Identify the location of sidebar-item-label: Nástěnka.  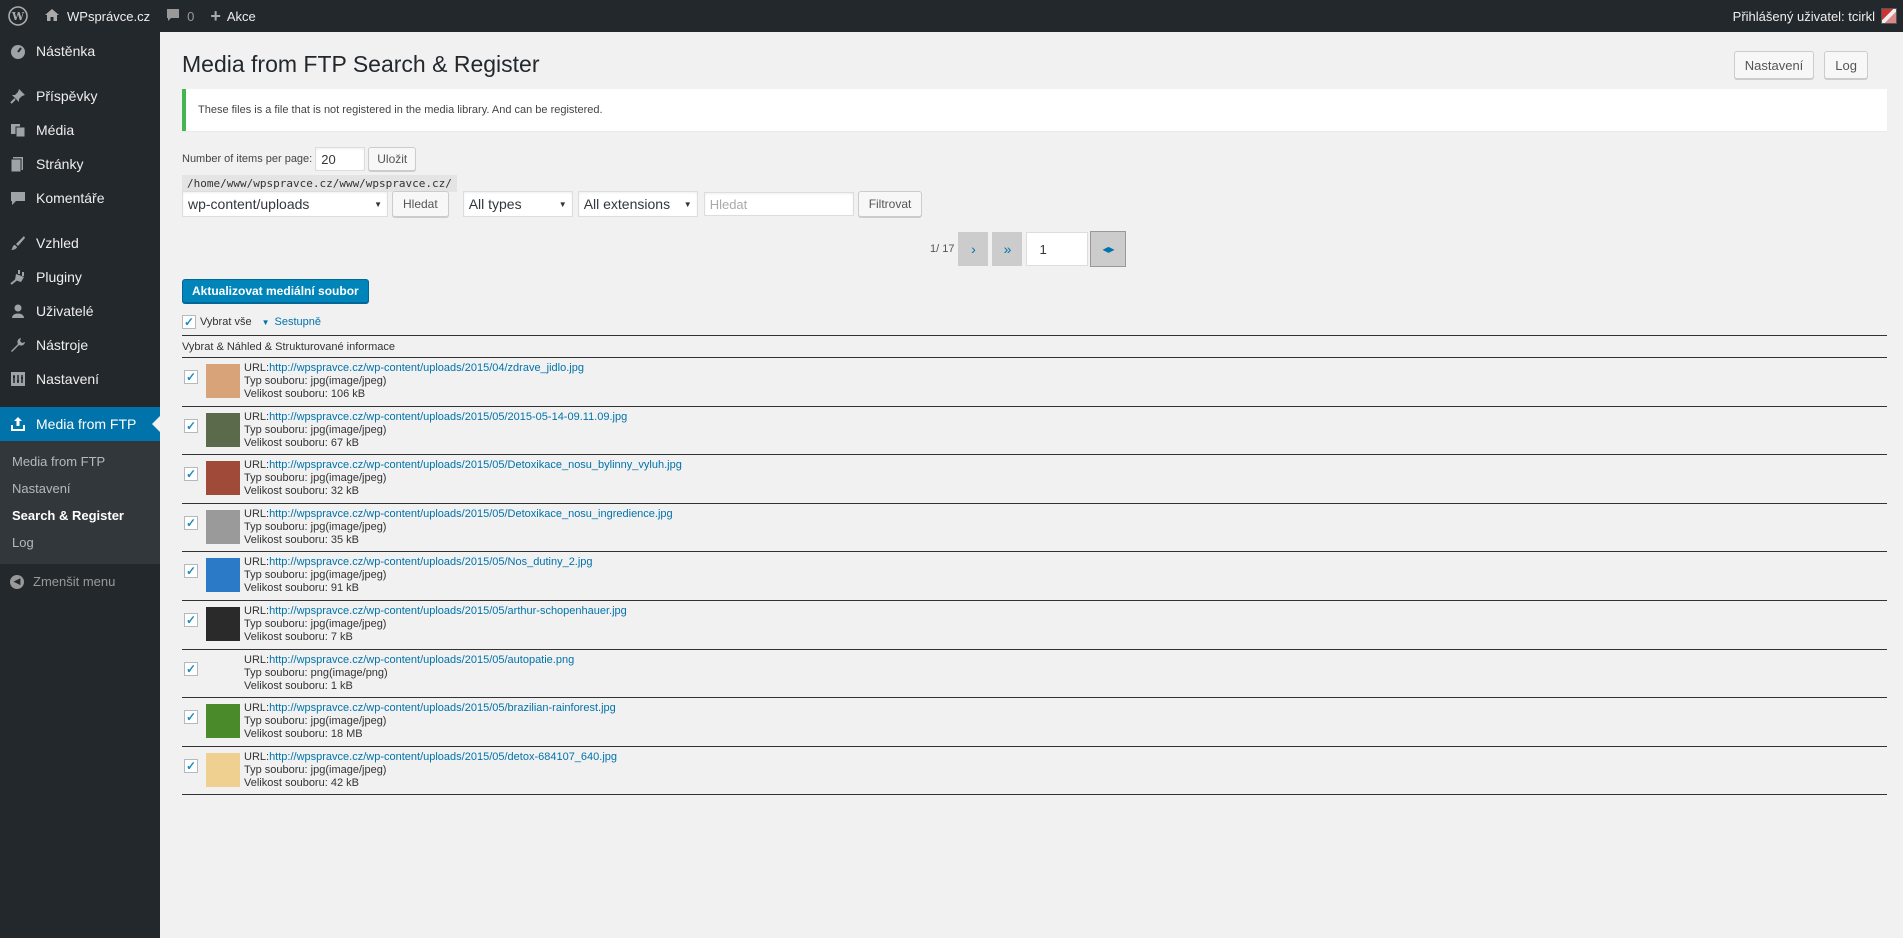
(66, 51).